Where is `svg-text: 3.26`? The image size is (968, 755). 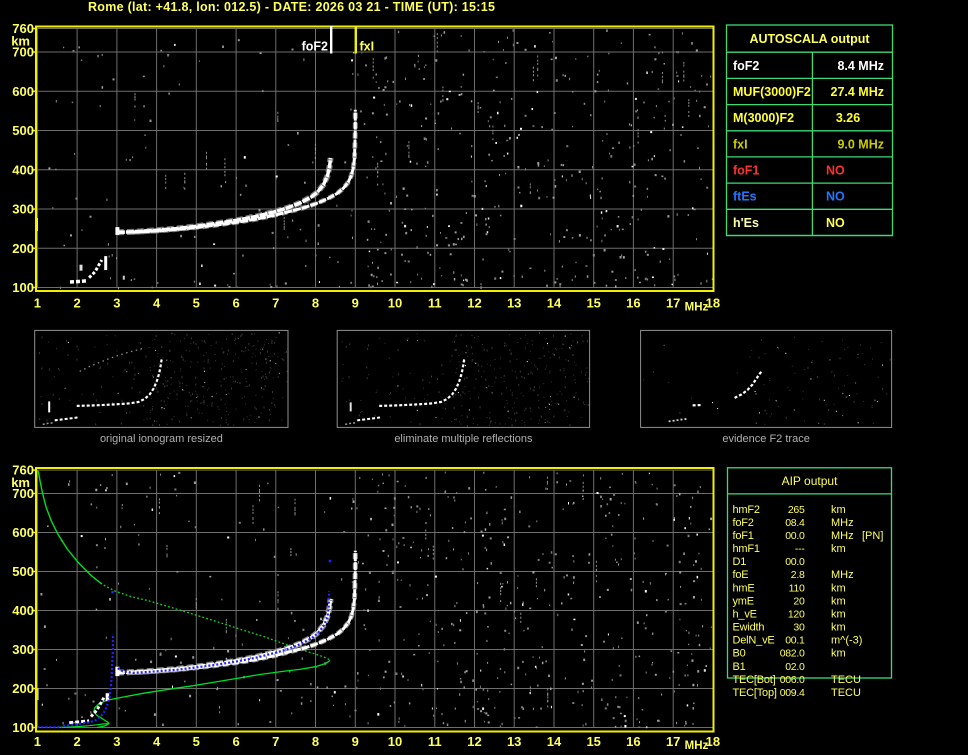 svg-text: 3.26 is located at coordinates (848, 118).